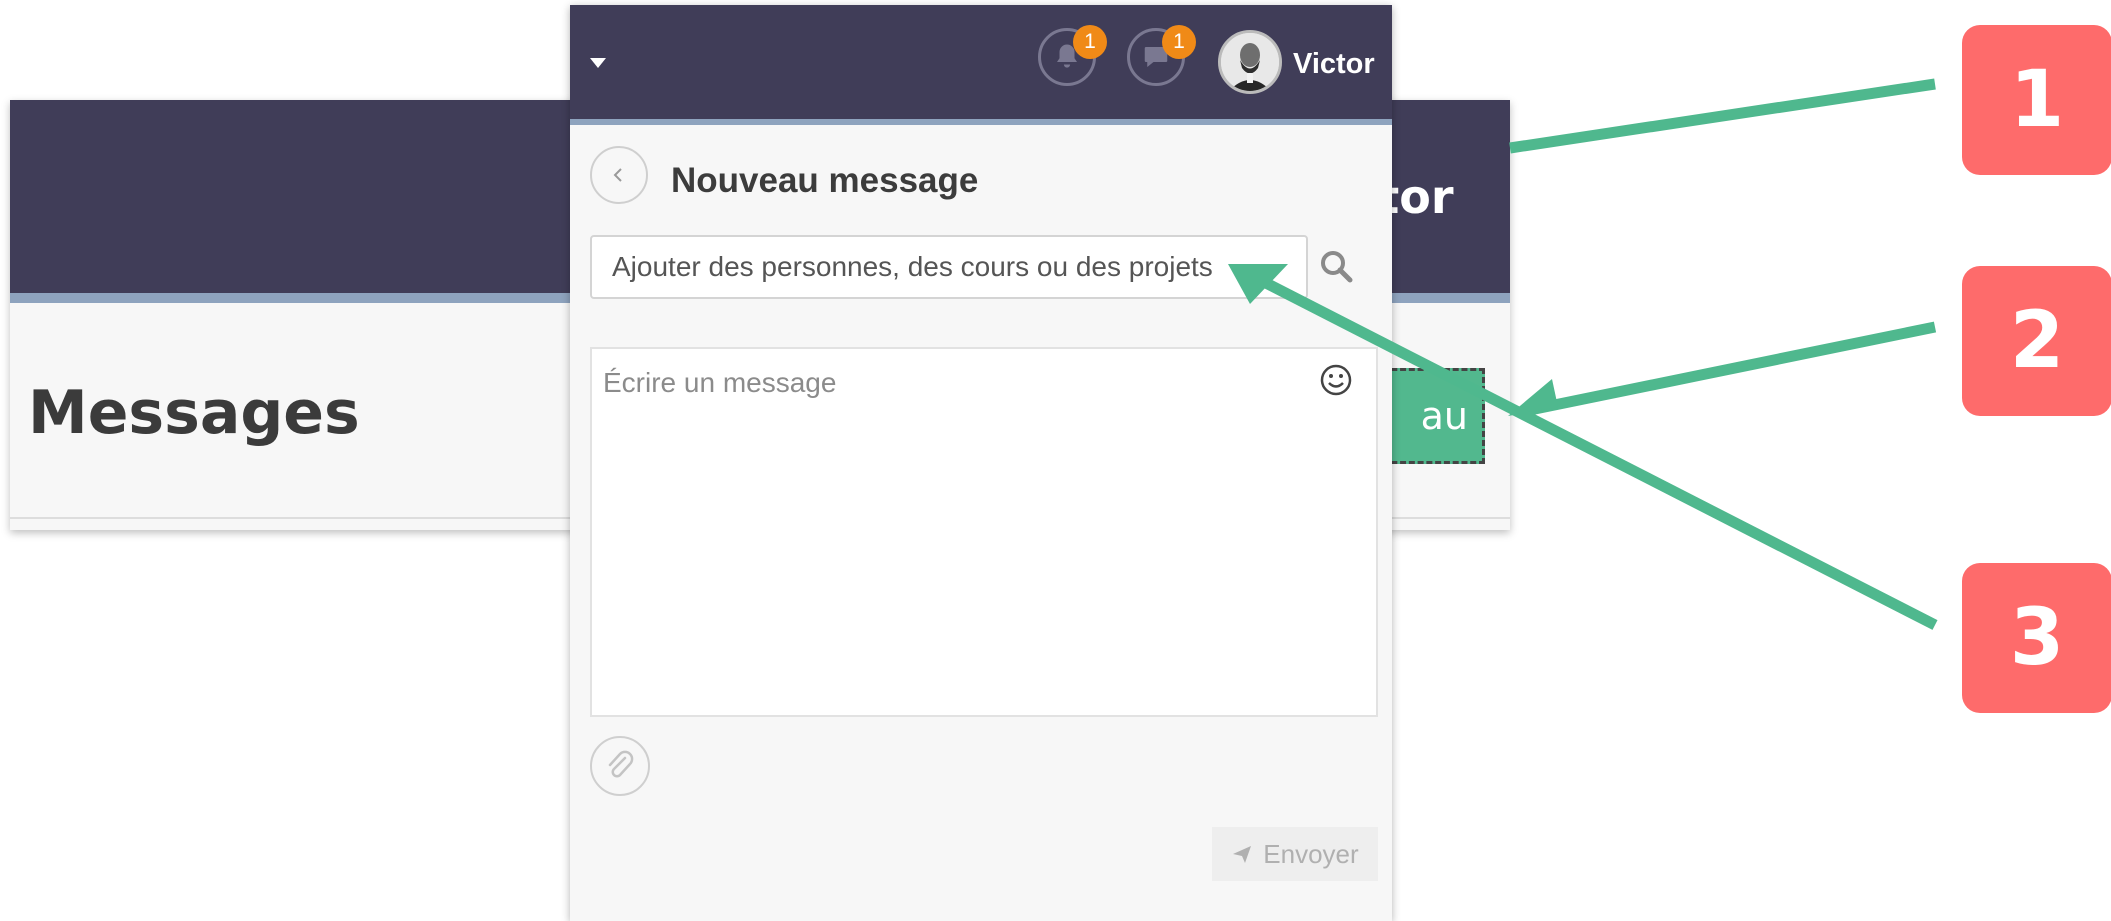 The image size is (2111, 921). What do you see at coordinates (2036, 341) in the screenshot?
I see `callout-2: 2` at bounding box center [2036, 341].